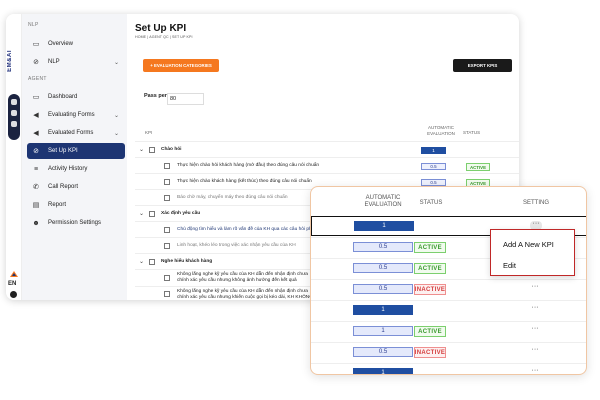  I want to click on sidebar-item-permission-settings: ☻ Permission Settings, so click(76, 223).